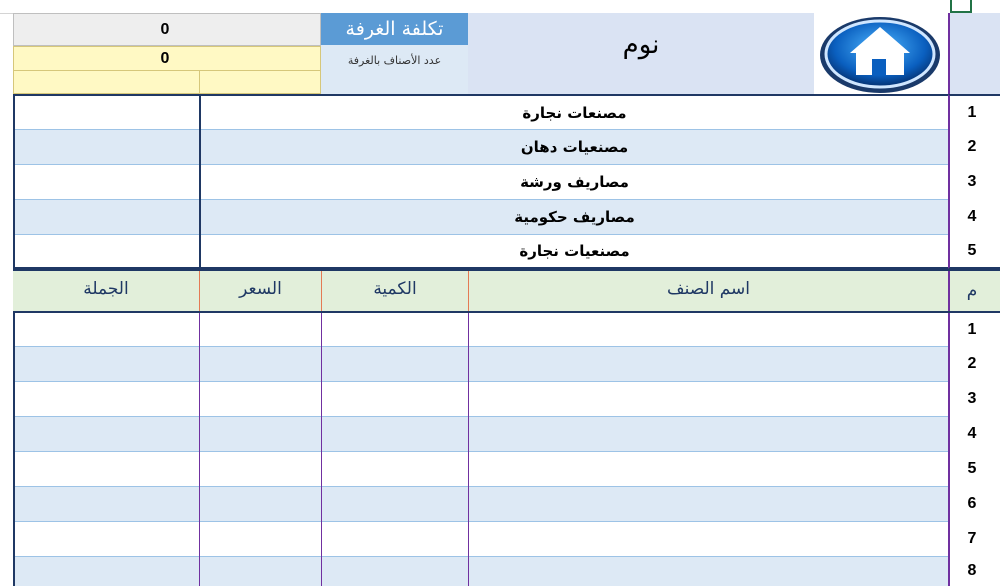 This screenshot has height=586, width=1000. Describe the element at coordinates (972, 468) in the screenshot. I see `item-row-index: 5` at that location.